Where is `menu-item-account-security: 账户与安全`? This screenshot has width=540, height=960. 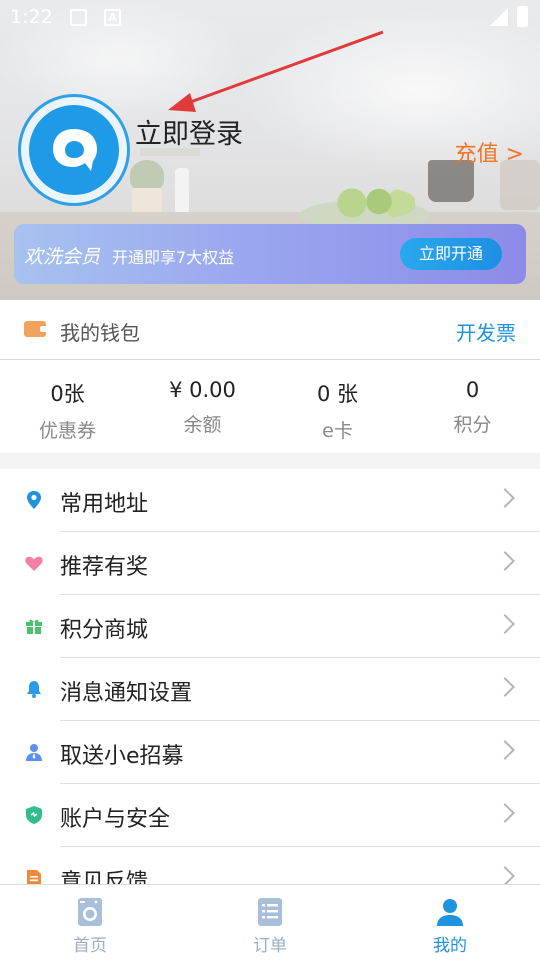 menu-item-account-security: 账户与安全 is located at coordinates (270, 815).